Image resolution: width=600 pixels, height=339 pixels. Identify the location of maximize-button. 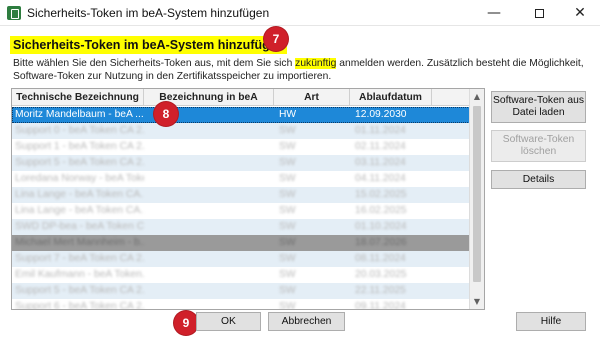
(539, 13).